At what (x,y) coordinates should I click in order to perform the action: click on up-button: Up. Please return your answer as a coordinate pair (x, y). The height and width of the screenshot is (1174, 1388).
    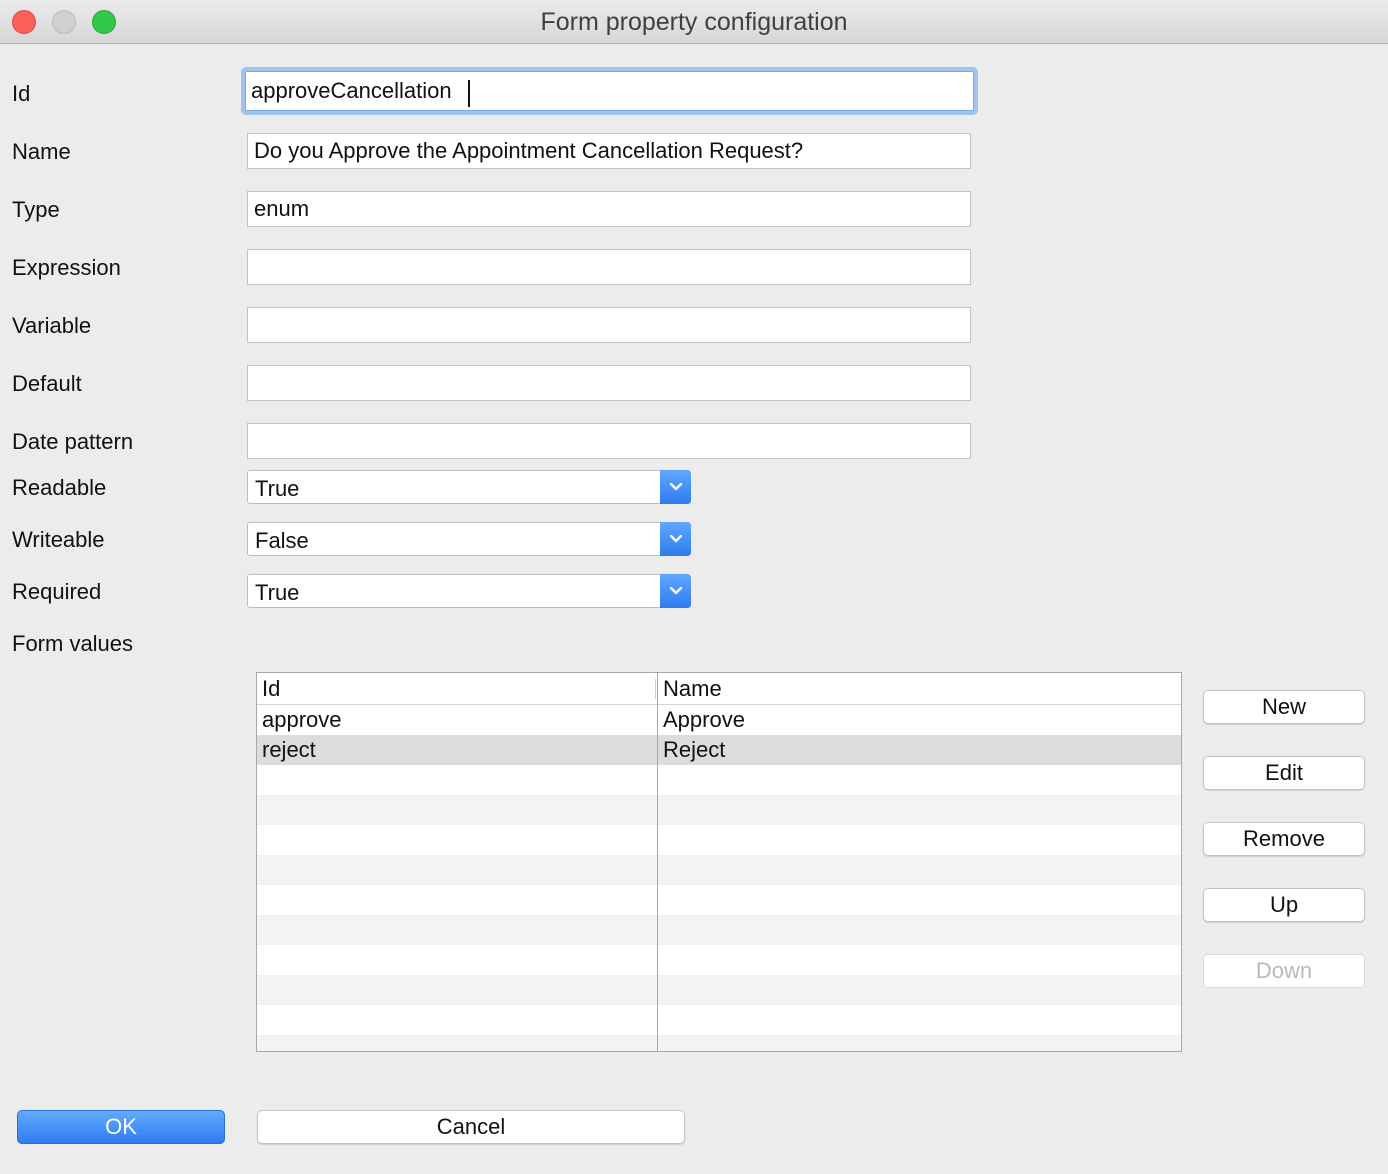
    Looking at the image, I should click on (1284, 905).